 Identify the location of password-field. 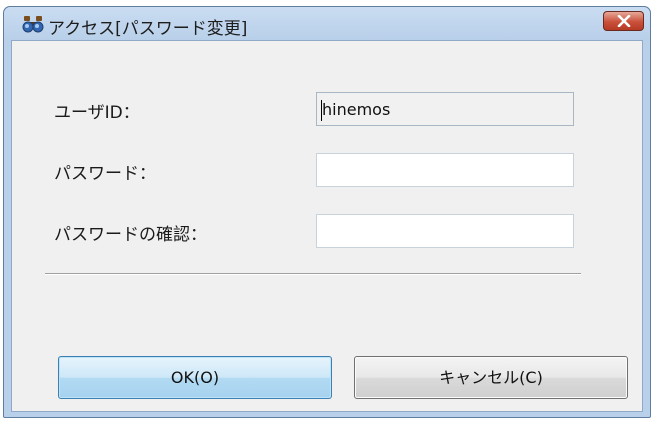
(445, 170).